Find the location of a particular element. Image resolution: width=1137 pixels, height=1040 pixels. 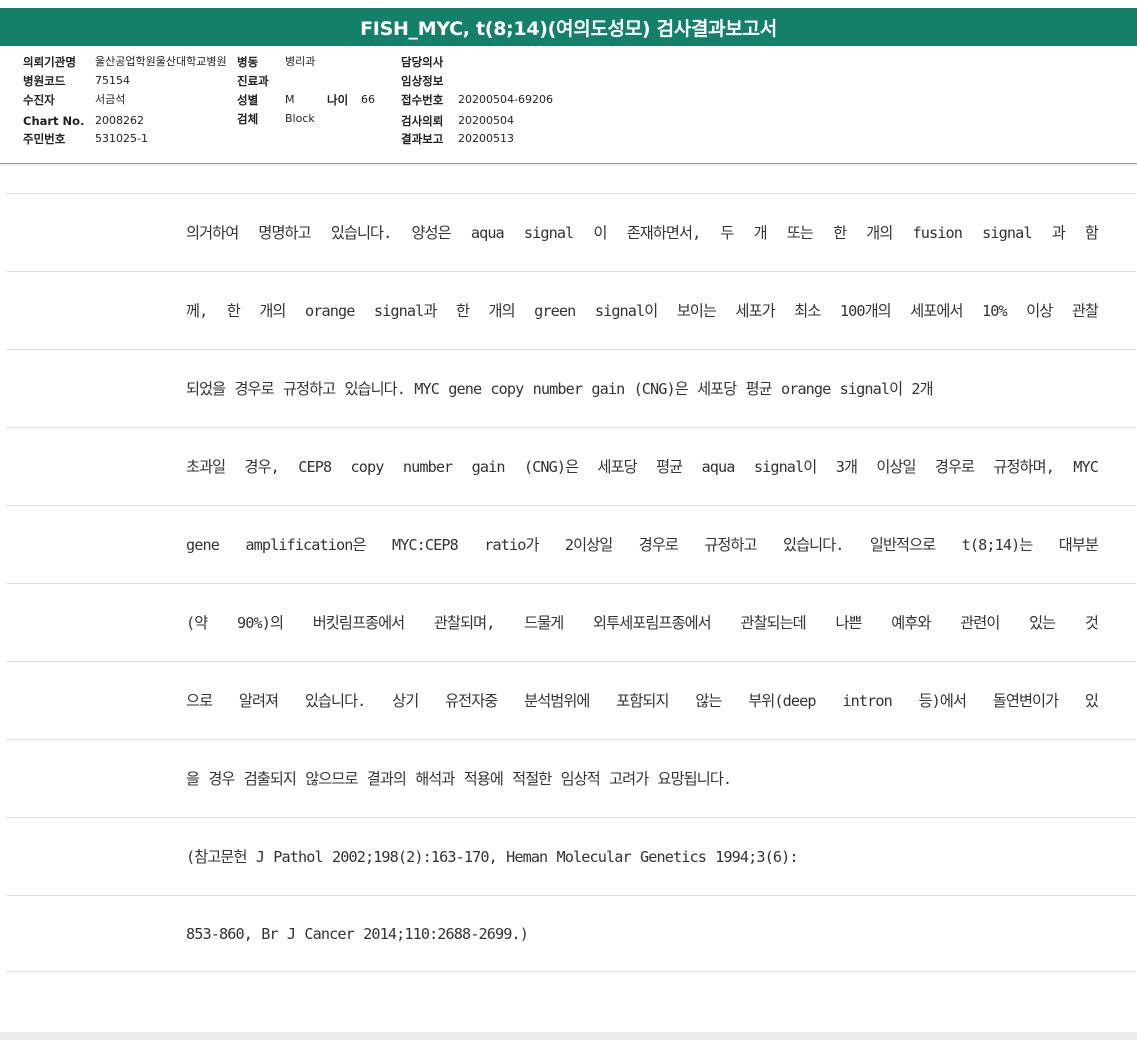

ward-value: 병리과 is located at coordinates (300, 61).